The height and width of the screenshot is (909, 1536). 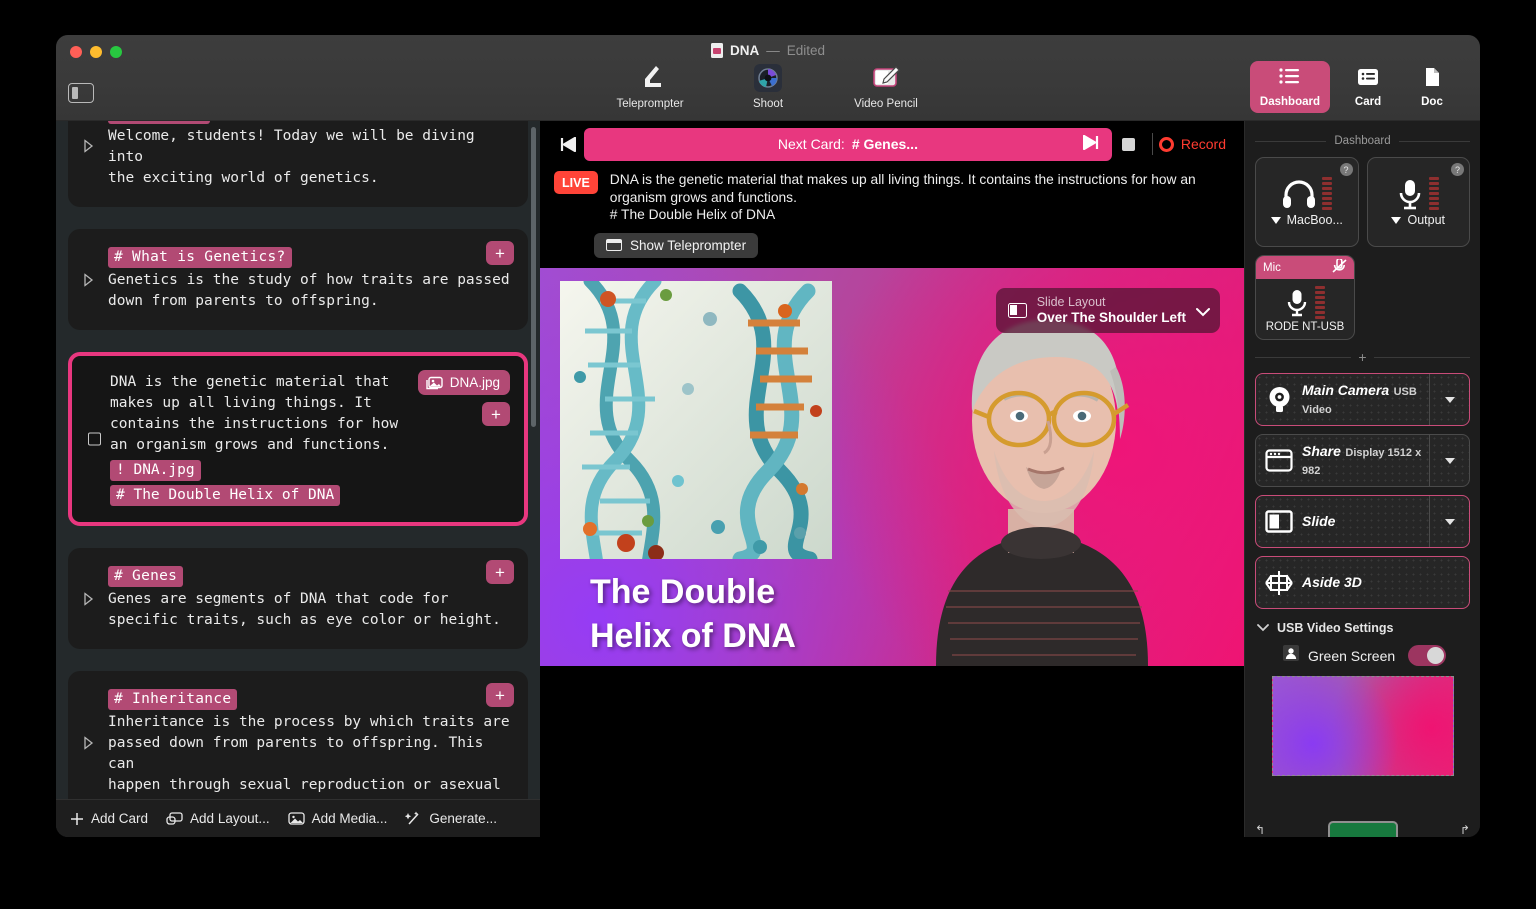 I want to click on person-silhouette-icon, so click(x=1291, y=655).